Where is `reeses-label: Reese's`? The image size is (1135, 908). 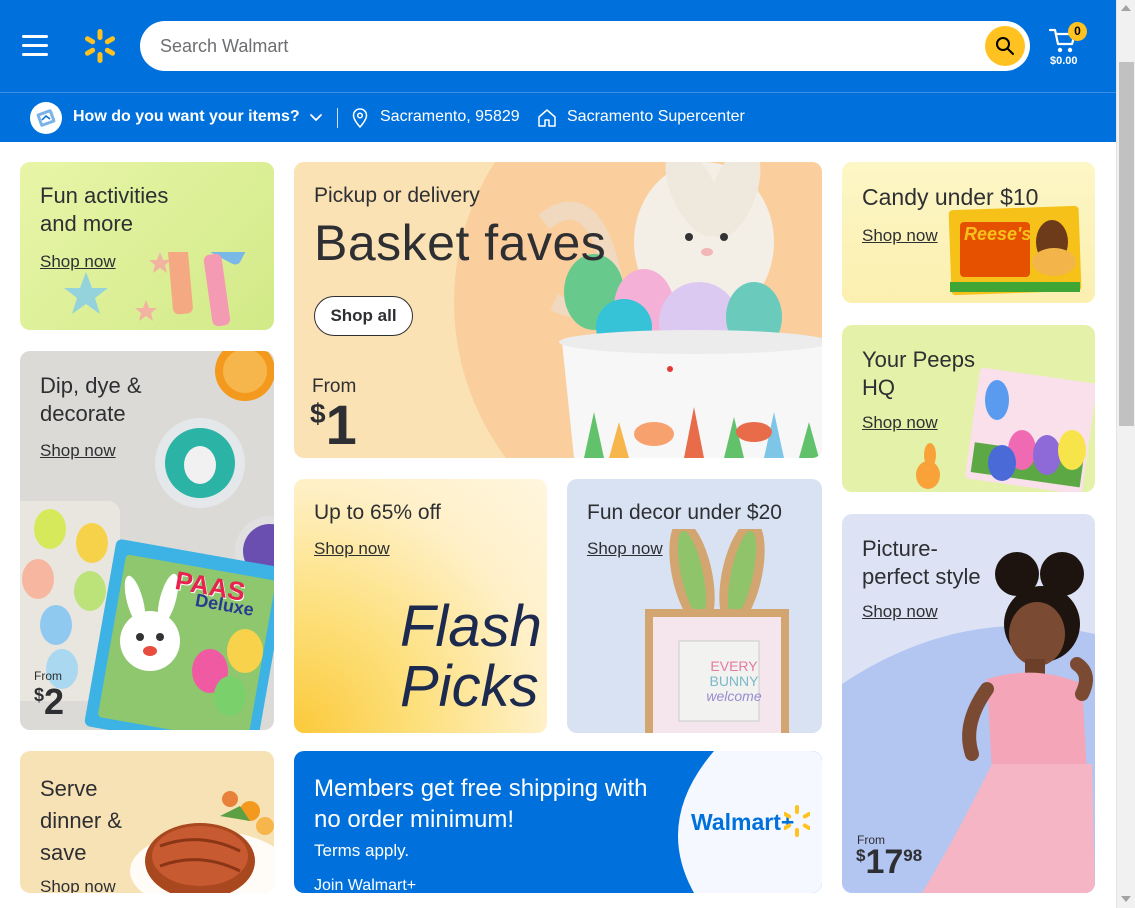
reeses-label: Reese's is located at coordinates (998, 234).